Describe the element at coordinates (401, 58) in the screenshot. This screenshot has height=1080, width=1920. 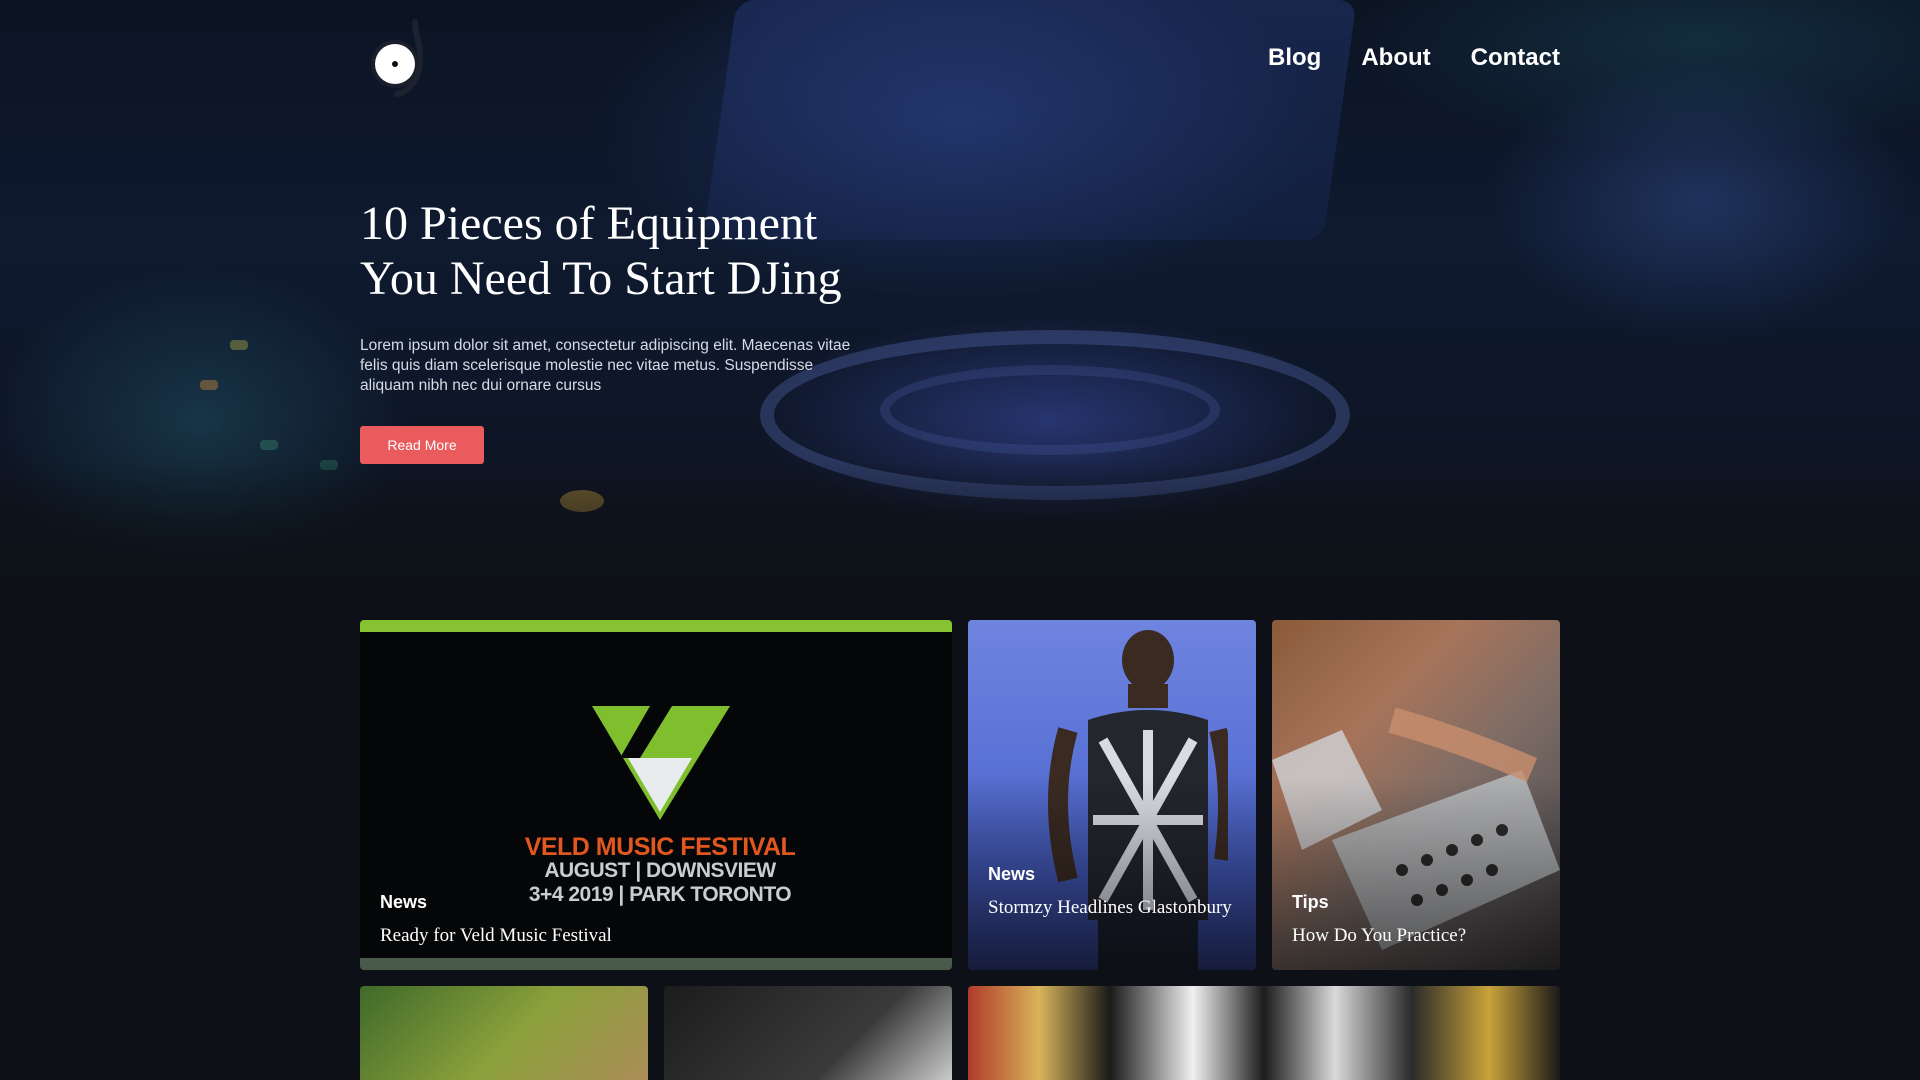
I see `vinyl-record-logo-icon` at that location.